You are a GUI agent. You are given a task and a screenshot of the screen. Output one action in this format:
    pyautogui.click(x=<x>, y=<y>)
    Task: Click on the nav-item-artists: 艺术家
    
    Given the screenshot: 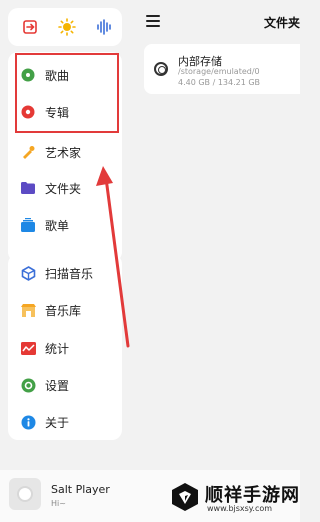 What is the action you would take?
    pyautogui.click(x=65, y=152)
    